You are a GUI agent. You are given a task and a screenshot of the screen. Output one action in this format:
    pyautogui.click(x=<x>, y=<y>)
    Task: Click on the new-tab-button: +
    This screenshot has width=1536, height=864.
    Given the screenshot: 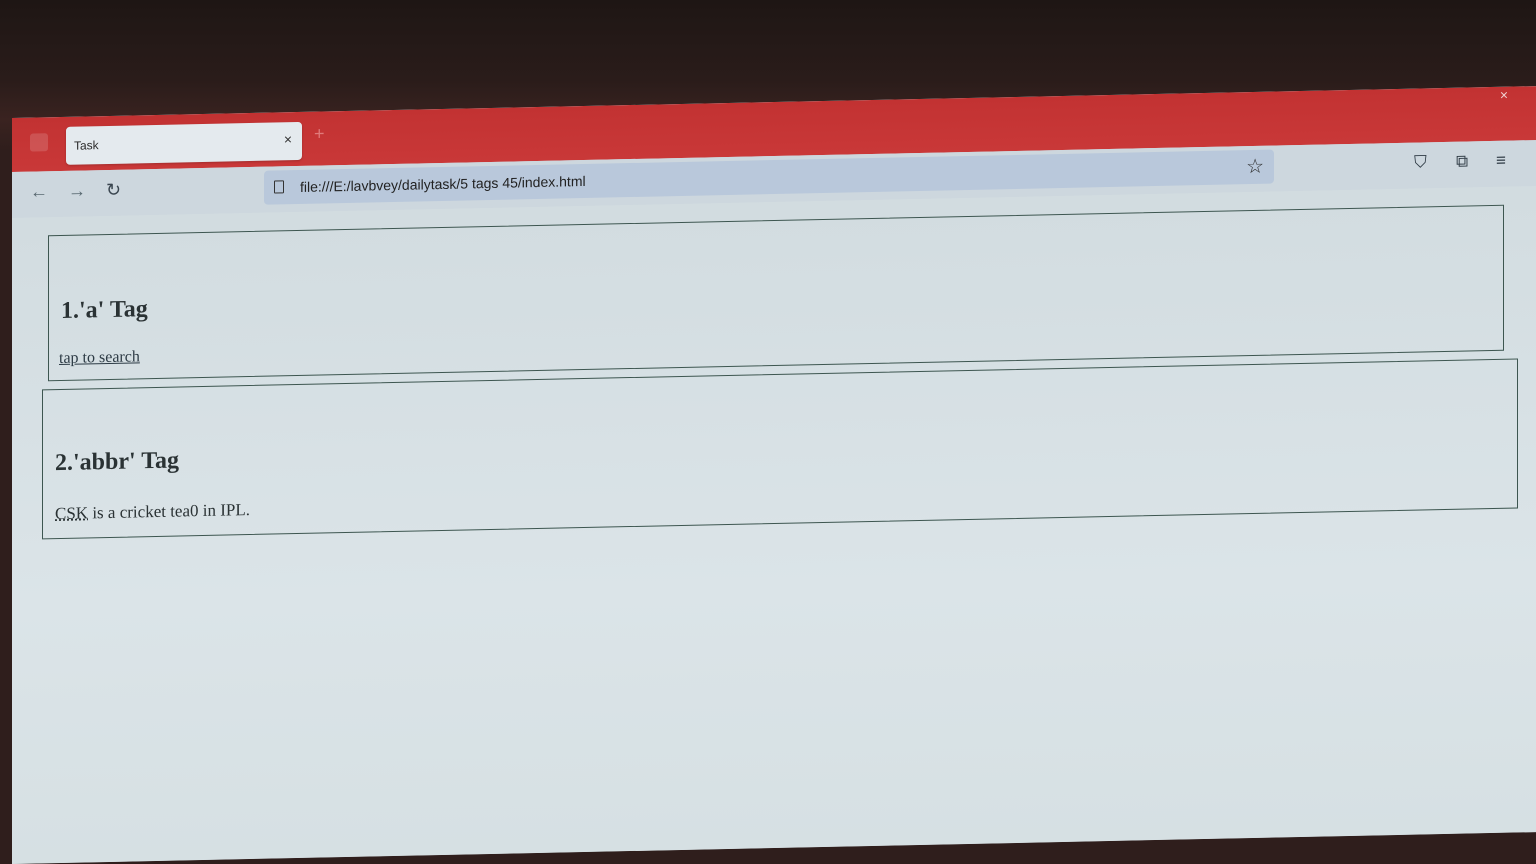 What is the action you would take?
    pyautogui.click(x=319, y=133)
    